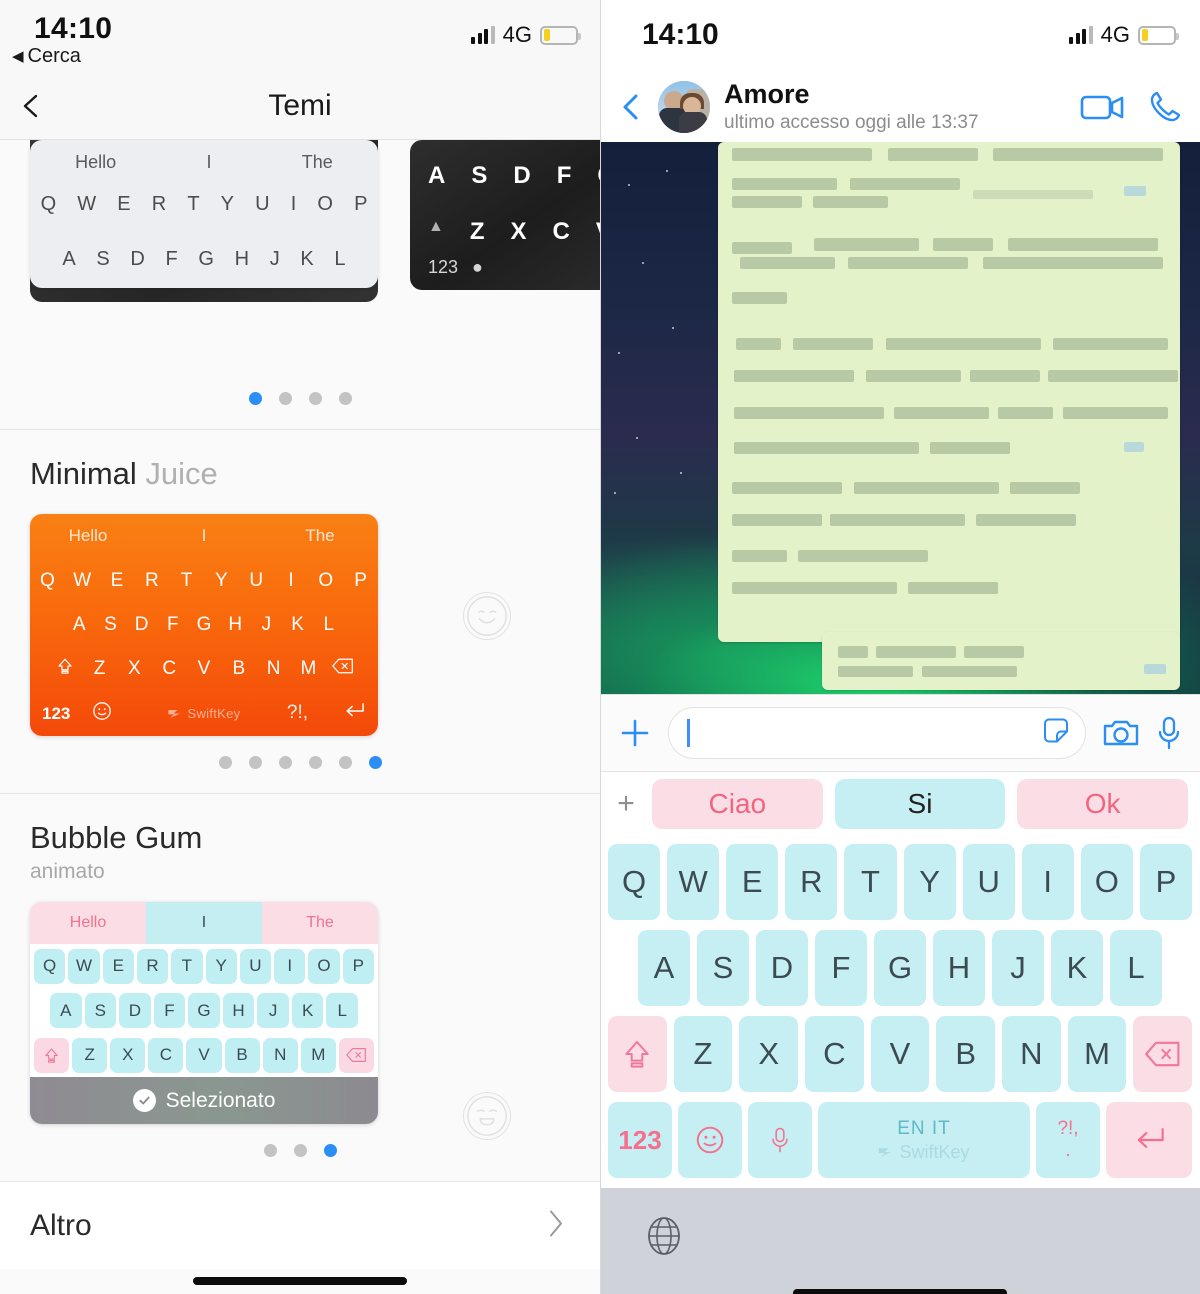  Describe the element at coordinates (31, 106) in the screenshot. I see `nav-back-button` at that location.